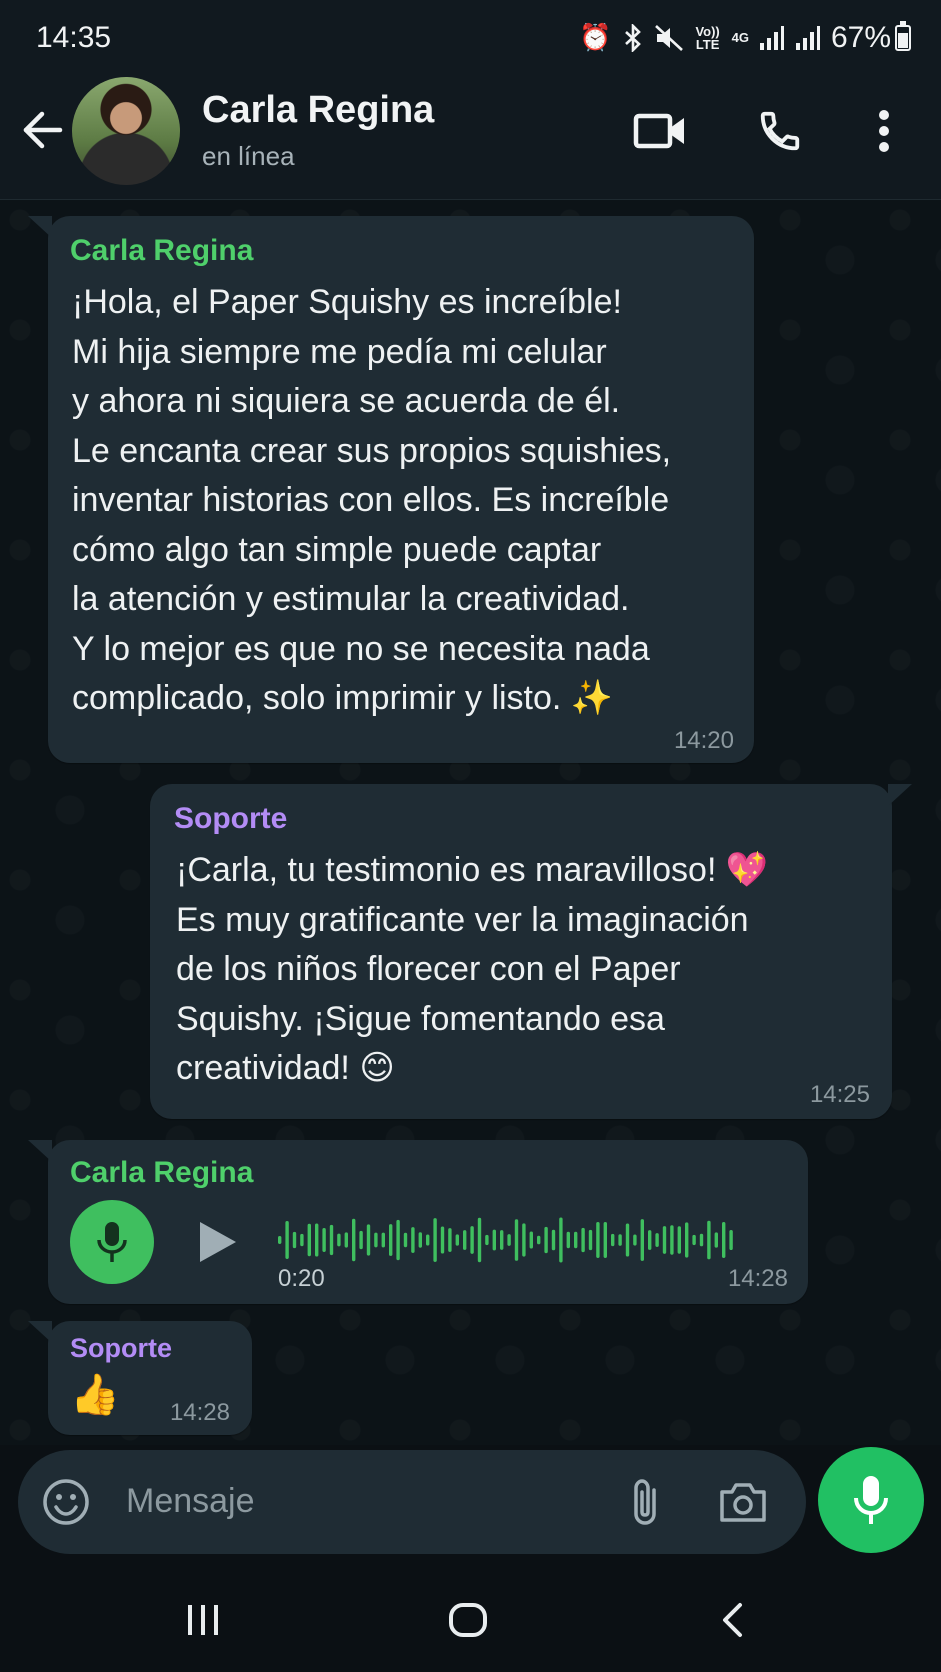 The width and height of the screenshot is (941, 1672). What do you see at coordinates (190, 1501) in the screenshot?
I see `message-input: Mensaje` at bounding box center [190, 1501].